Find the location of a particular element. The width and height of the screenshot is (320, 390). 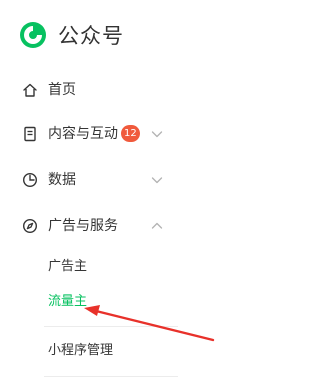

chevron-up-icon is located at coordinates (157, 226).